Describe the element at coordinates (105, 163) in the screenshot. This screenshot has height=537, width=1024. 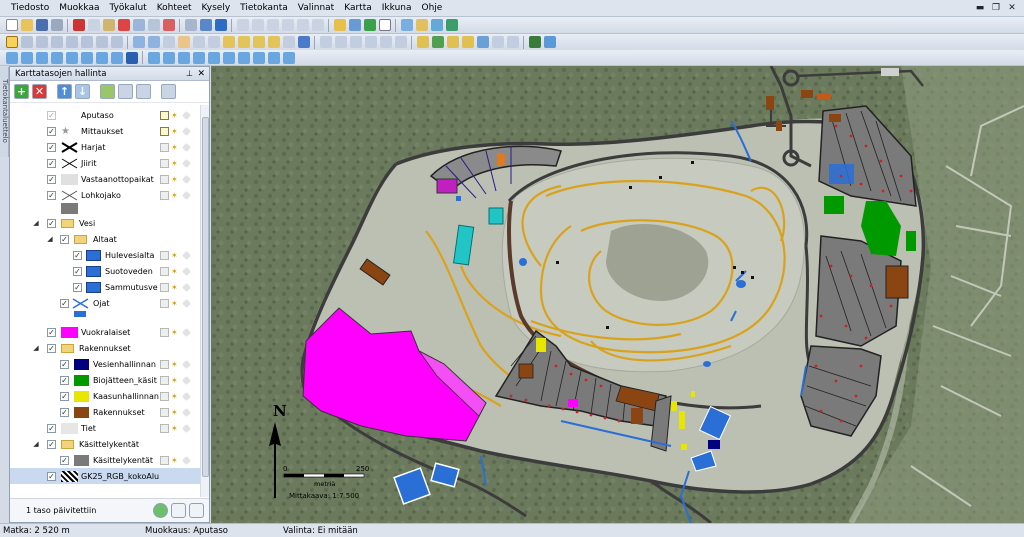
I see `layer-row-jiirit: ✓ Jiirit ✶` at that location.